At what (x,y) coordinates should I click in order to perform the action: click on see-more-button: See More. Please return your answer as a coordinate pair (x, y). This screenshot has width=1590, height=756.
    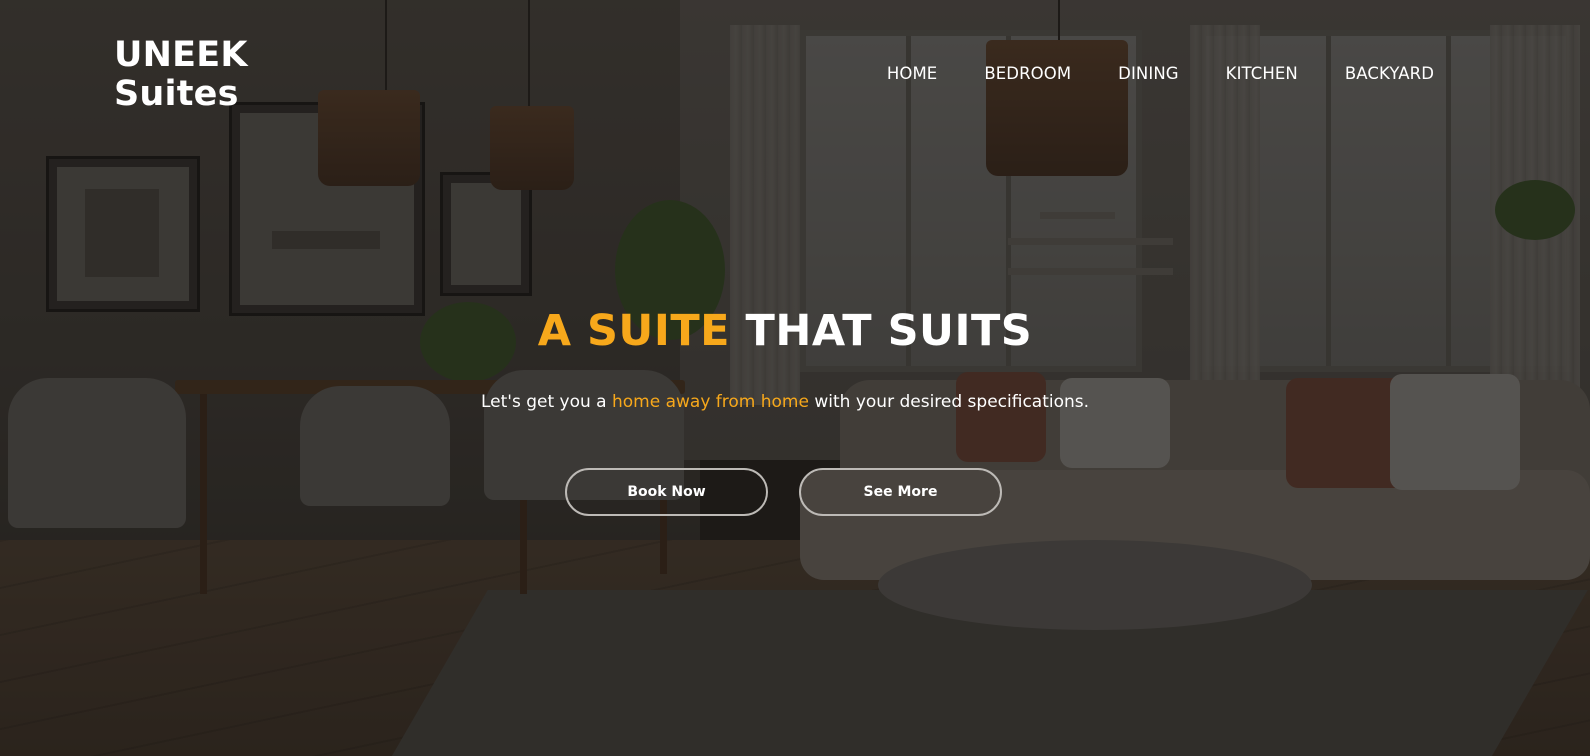
    Looking at the image, I should click on (900, 492).